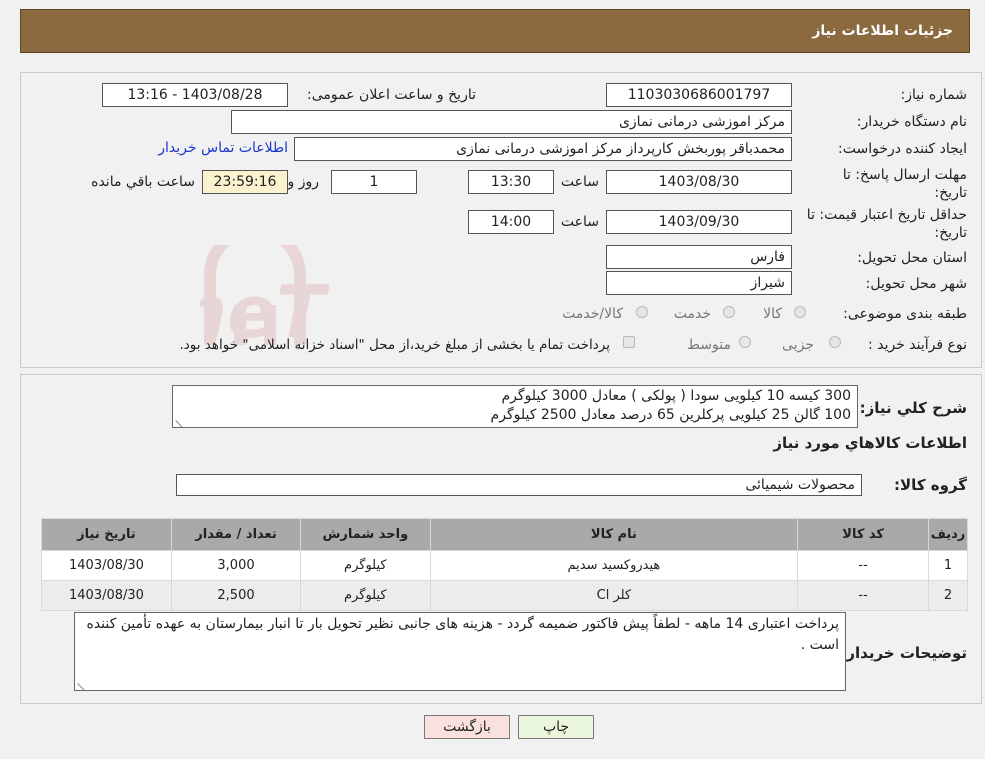 This screenshot has height=759, width=985. What do you see at coordinates (236, 595) in the screenshot?
I see `cell-qty: 2,500` at bounding box center [236, 595].